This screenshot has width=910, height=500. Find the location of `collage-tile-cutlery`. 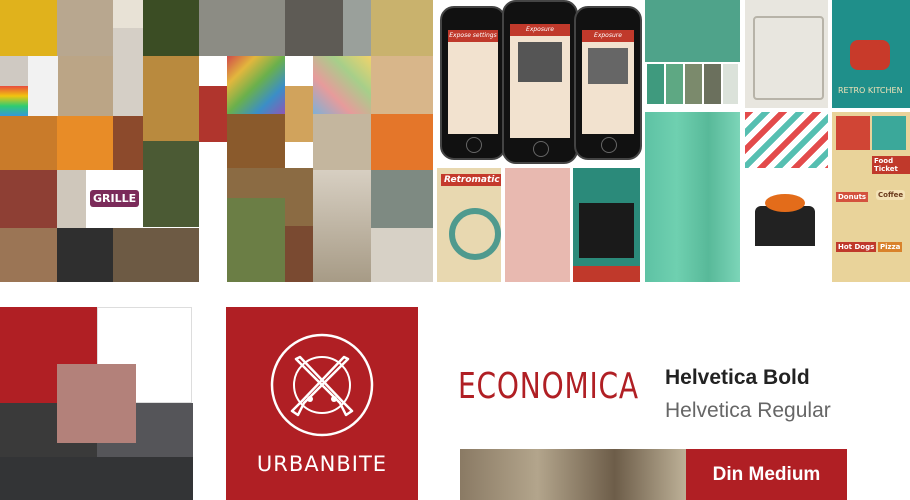

collage-tile-cutlery is located at coordinates (14, 71).